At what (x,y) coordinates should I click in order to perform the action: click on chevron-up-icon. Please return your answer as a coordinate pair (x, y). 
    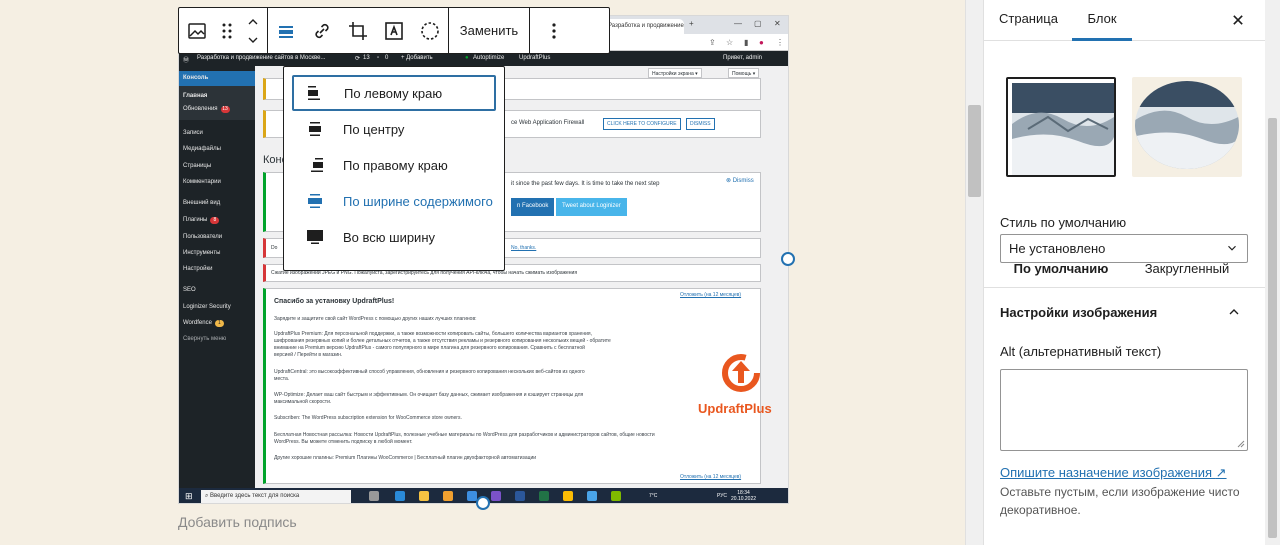
    Looking at the image, I should click on (1234, 312).